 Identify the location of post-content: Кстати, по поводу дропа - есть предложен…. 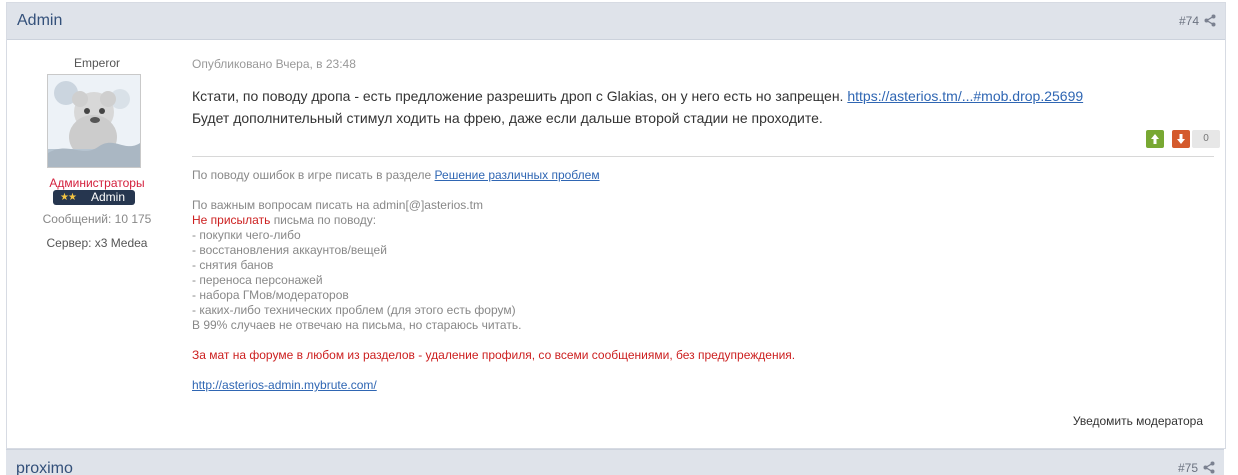
(697, 107).